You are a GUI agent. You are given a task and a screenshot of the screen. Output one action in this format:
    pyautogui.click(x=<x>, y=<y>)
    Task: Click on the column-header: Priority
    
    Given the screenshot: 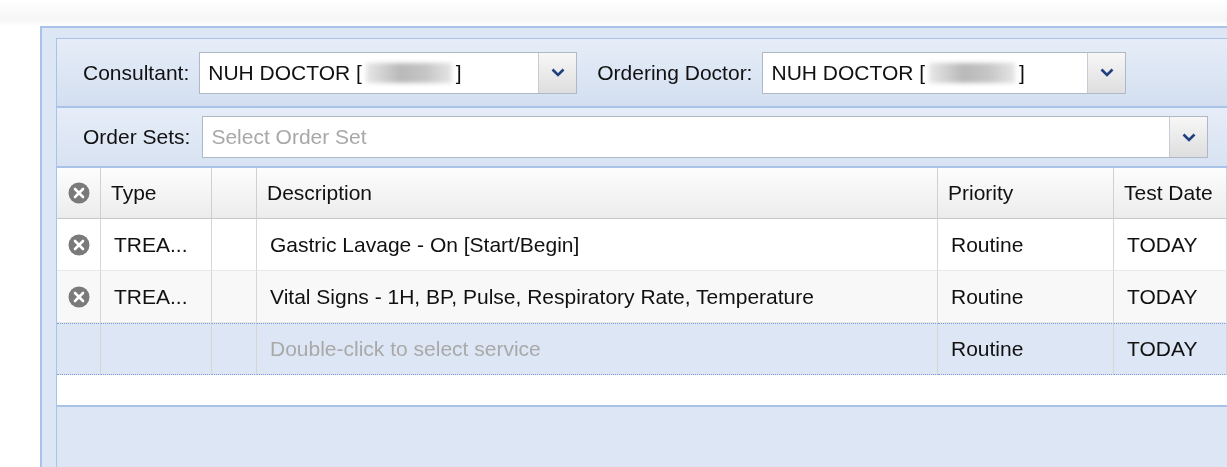 What is the action you would take?
    pyautogui.click(x=1026, y=193)
    